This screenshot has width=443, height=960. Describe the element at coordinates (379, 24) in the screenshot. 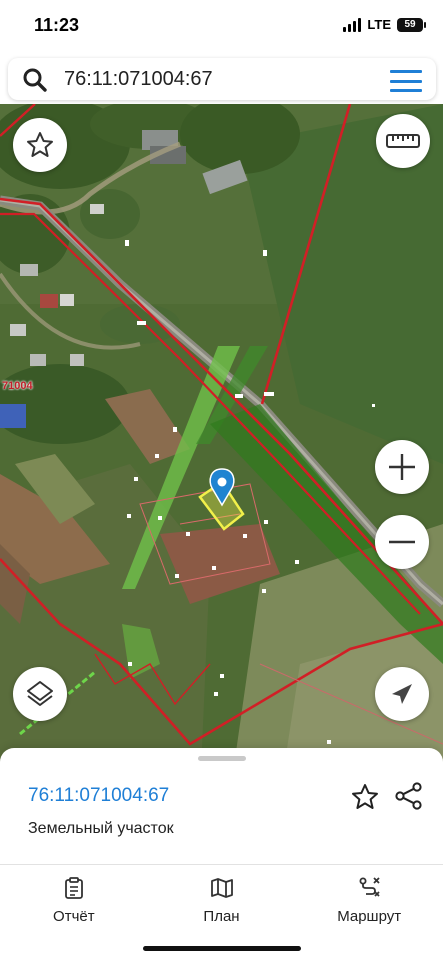

I see `network-type: LTE` at that location.